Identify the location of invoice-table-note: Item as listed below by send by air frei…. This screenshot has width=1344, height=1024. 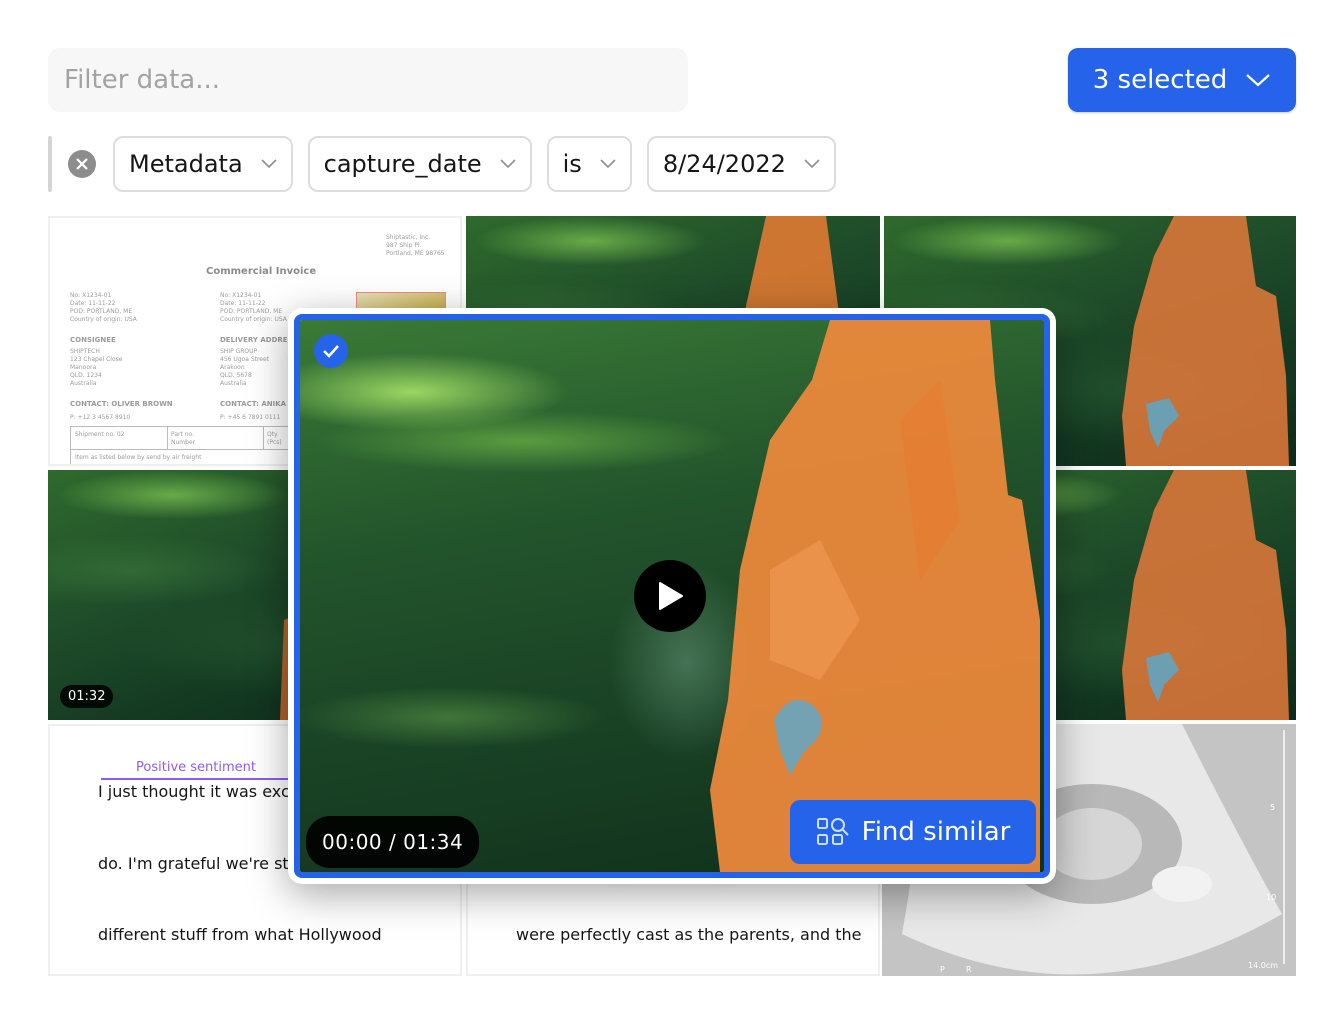
(138, 457).